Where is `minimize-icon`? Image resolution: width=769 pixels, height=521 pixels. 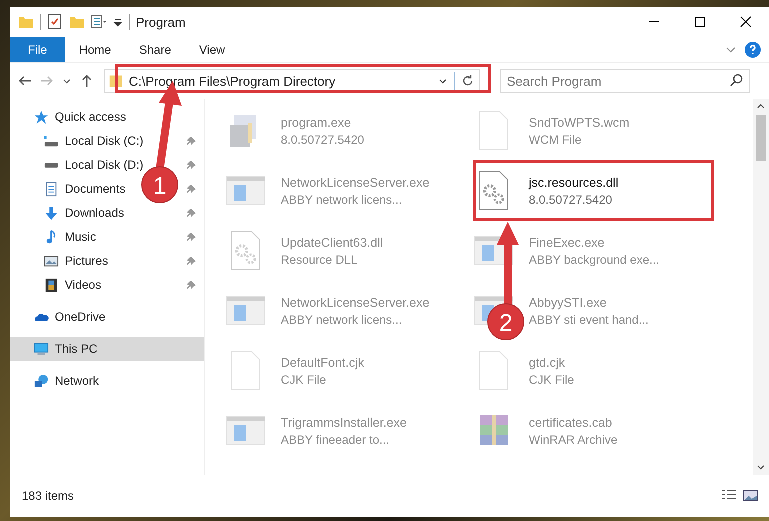 minimize-icon is located at coordinates (654, 22).